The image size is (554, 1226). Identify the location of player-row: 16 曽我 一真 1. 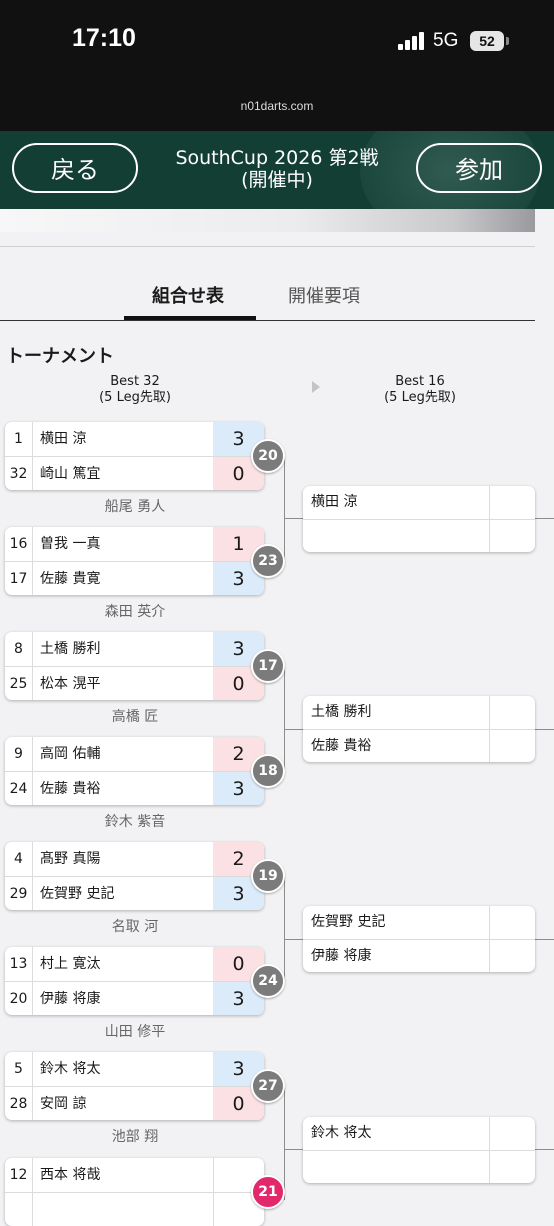
(134, 544).